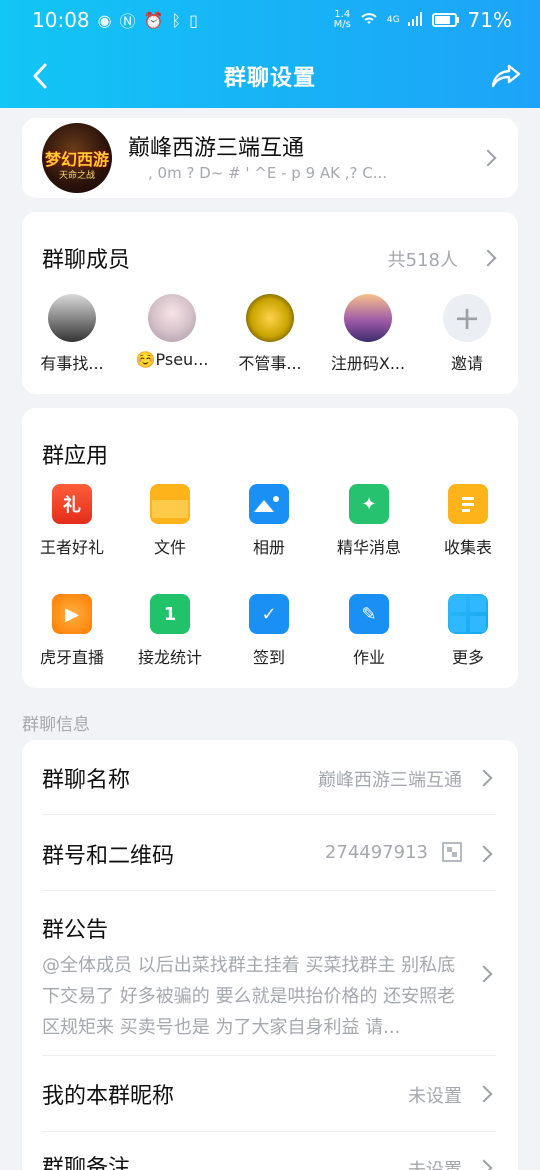 This screenshot has width=540, height=1170. Describe the element at coordinates (153, 20) in the screenshot. I see `alarm-icon: ⏰` at that location.